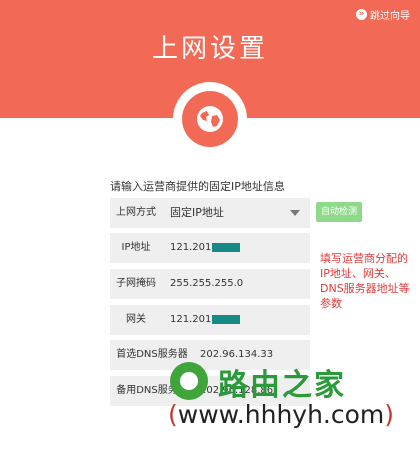  Describe the element at coordinates (189, 381) in the screenshot. I see `watermark-logo-icon` at that location.